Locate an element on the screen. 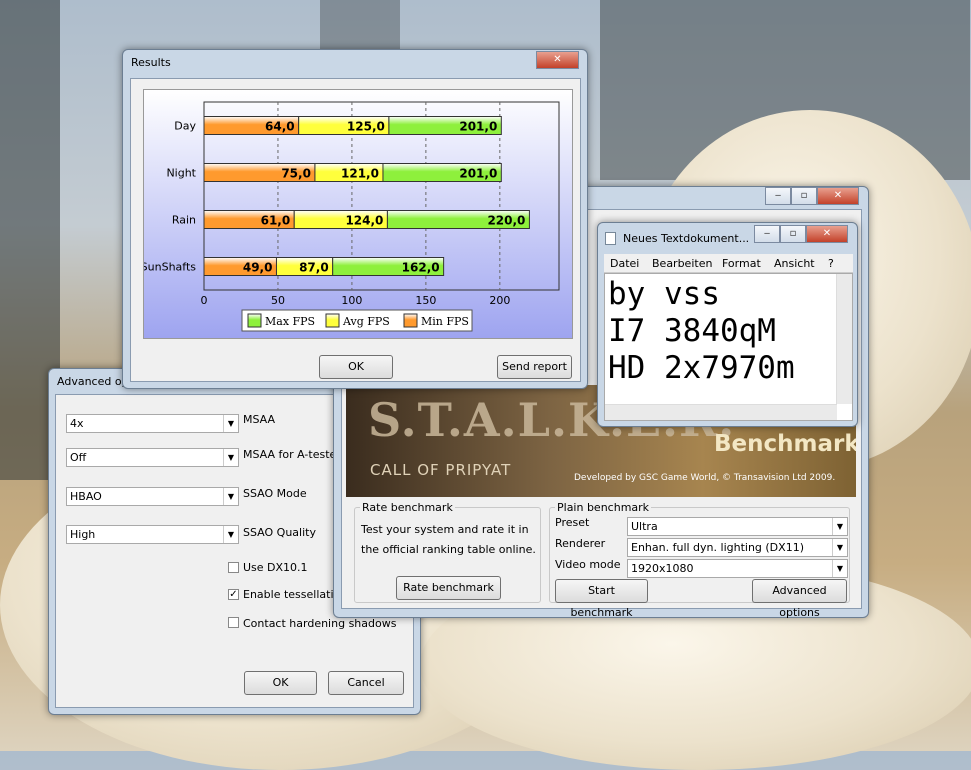 The height and width of the screenshot is (770, 971). plain-benchmark-group-title: Plain benchmark is located at coordinates (603, 507).